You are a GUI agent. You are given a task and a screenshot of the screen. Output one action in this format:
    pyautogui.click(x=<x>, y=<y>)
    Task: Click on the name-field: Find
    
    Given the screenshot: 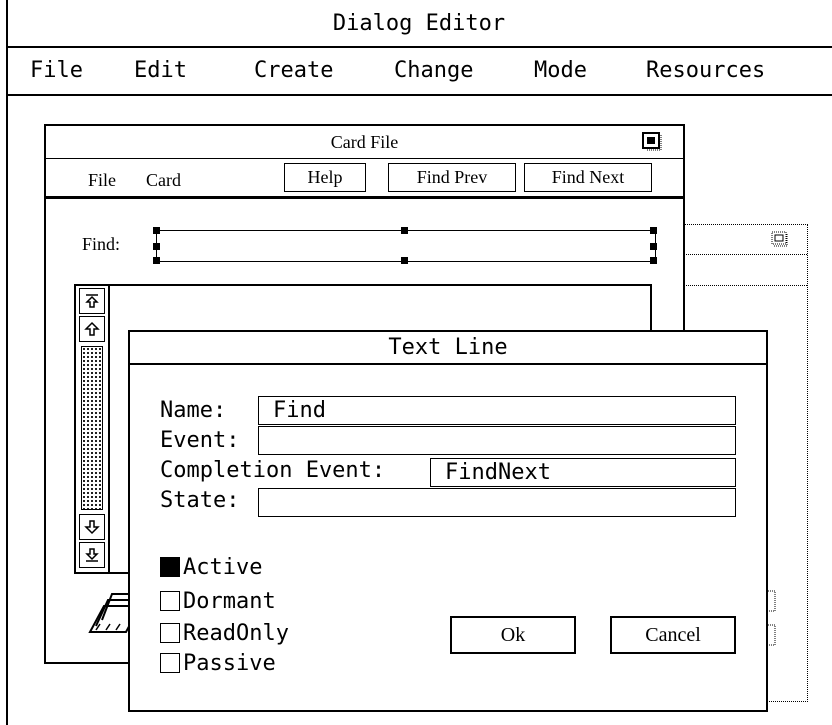 What is the action you would take?
    pyautogui.click(x=497, y=410)
    